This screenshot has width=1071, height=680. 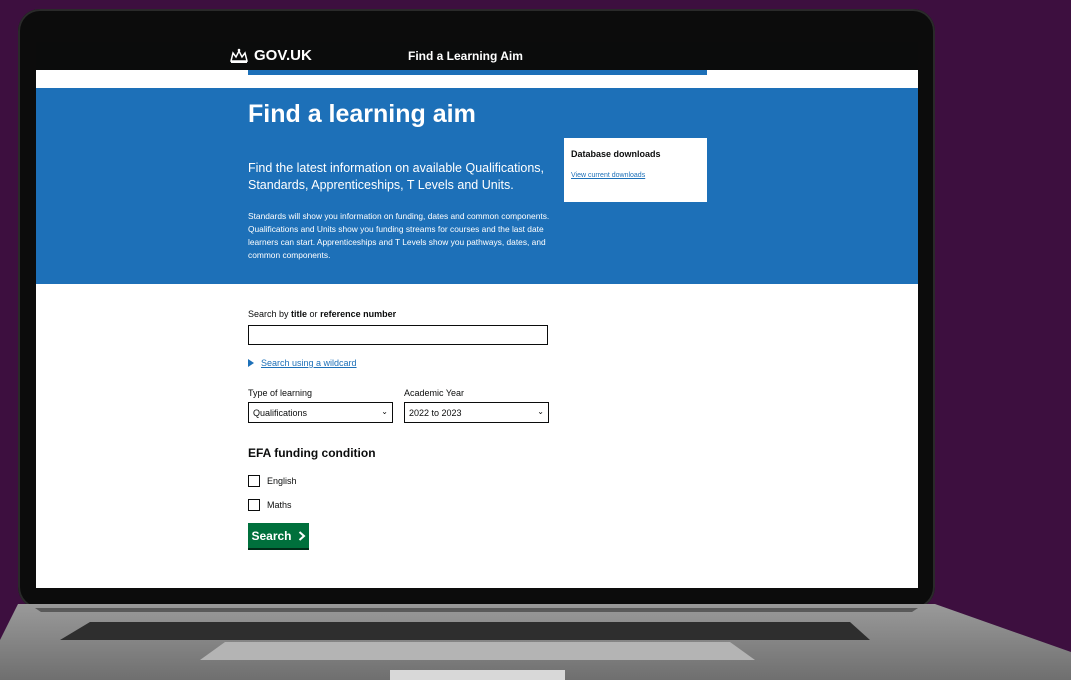 I want to click on maths-checkbox-label: Maths, so click(x=279, y=505).